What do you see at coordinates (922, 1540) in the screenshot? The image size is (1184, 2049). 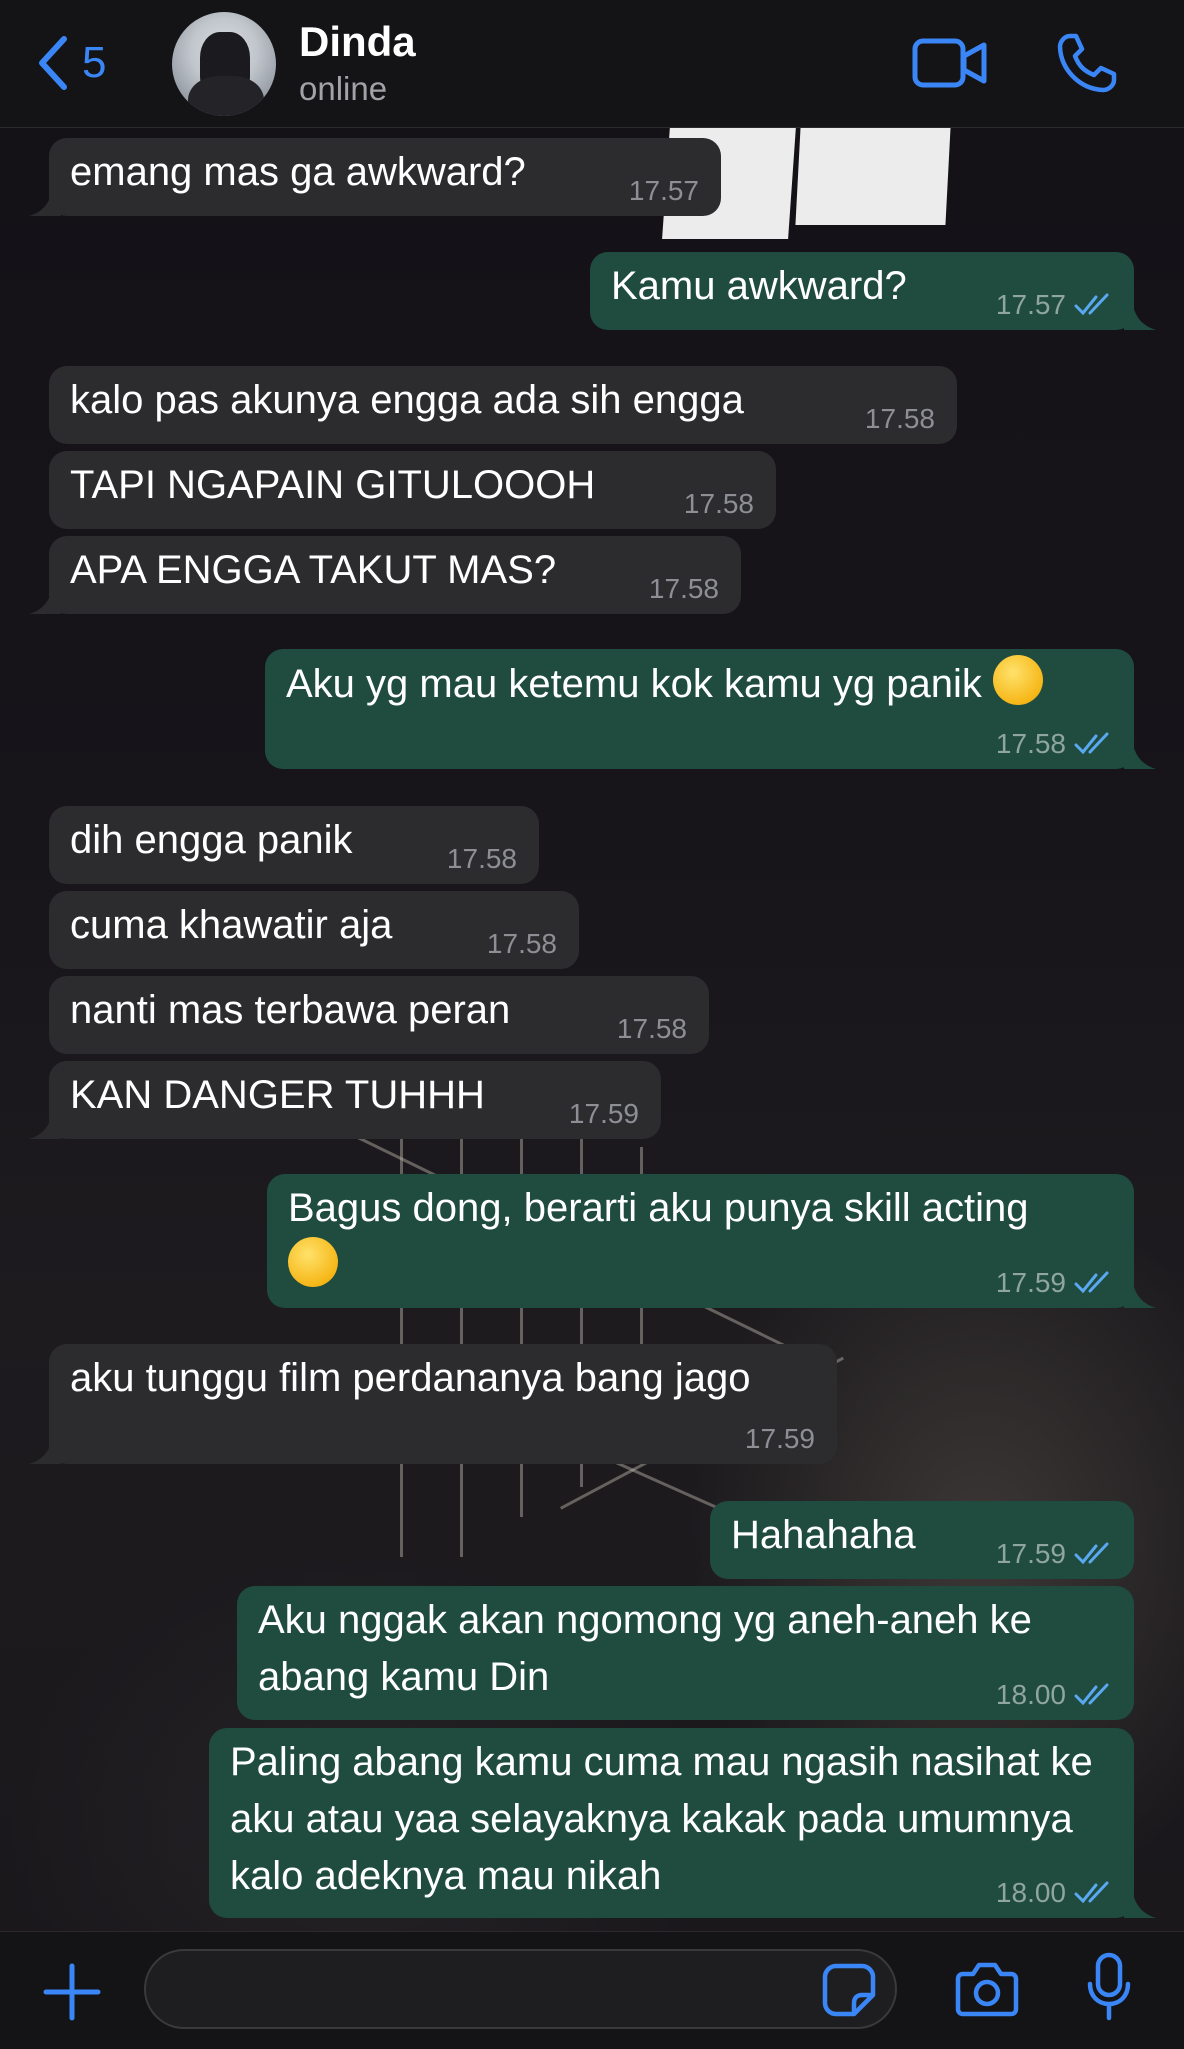 I see `message-outgoing: Hahahaha 17.59` at bounding box center [922, 1540].